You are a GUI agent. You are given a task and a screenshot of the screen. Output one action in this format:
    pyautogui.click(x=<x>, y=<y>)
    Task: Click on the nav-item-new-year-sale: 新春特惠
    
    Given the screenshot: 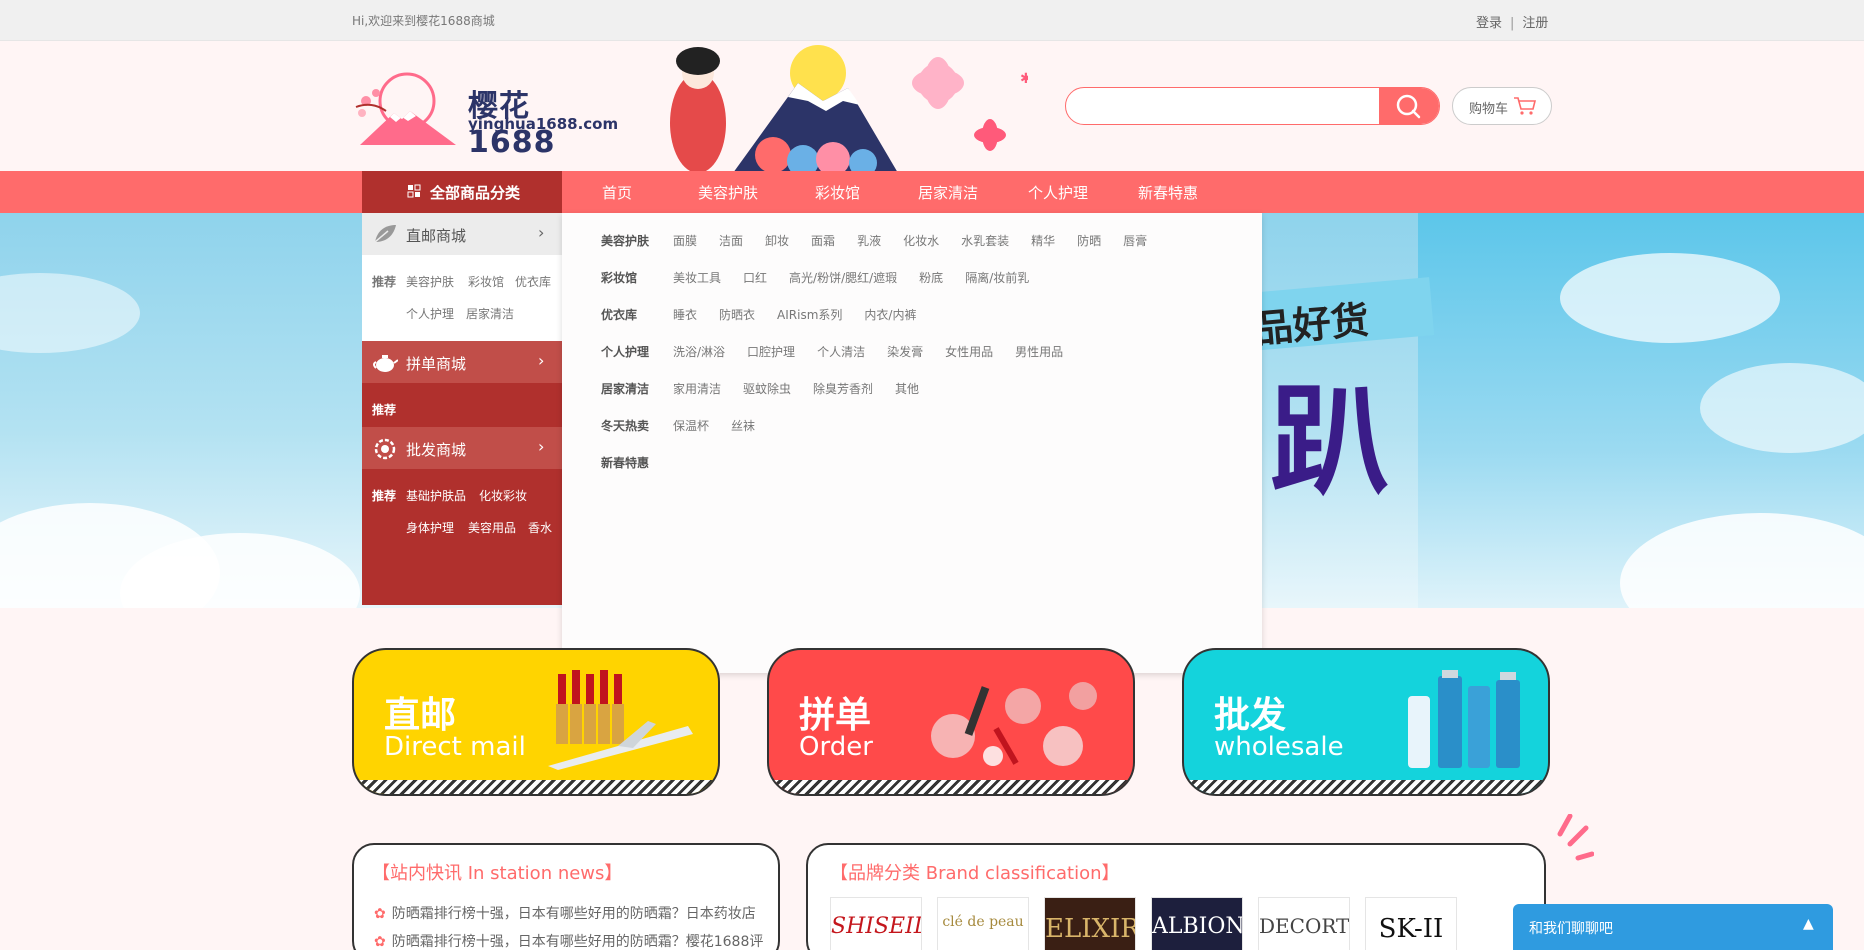 What is the action you would take?
    pyautogui.click(x=1168, y=192)
    